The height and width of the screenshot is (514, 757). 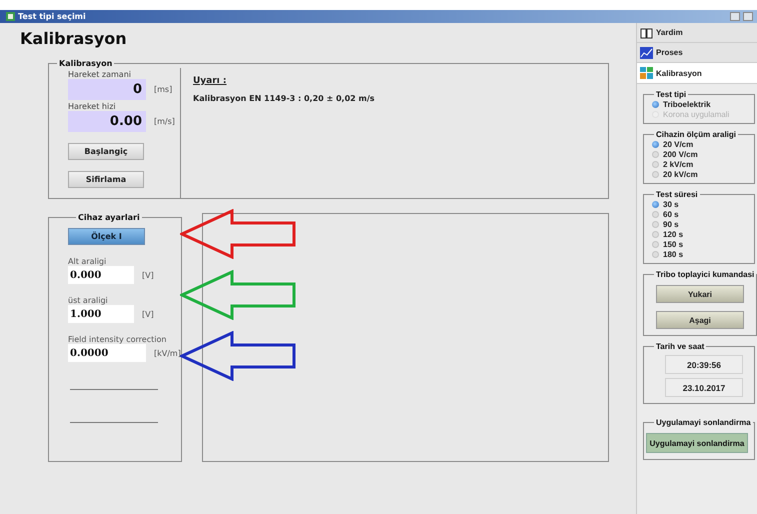 What do you see at coordinates (107, 121) in the screenshot?
I see `input-field: 0.00` at bounding box center [107, 121].